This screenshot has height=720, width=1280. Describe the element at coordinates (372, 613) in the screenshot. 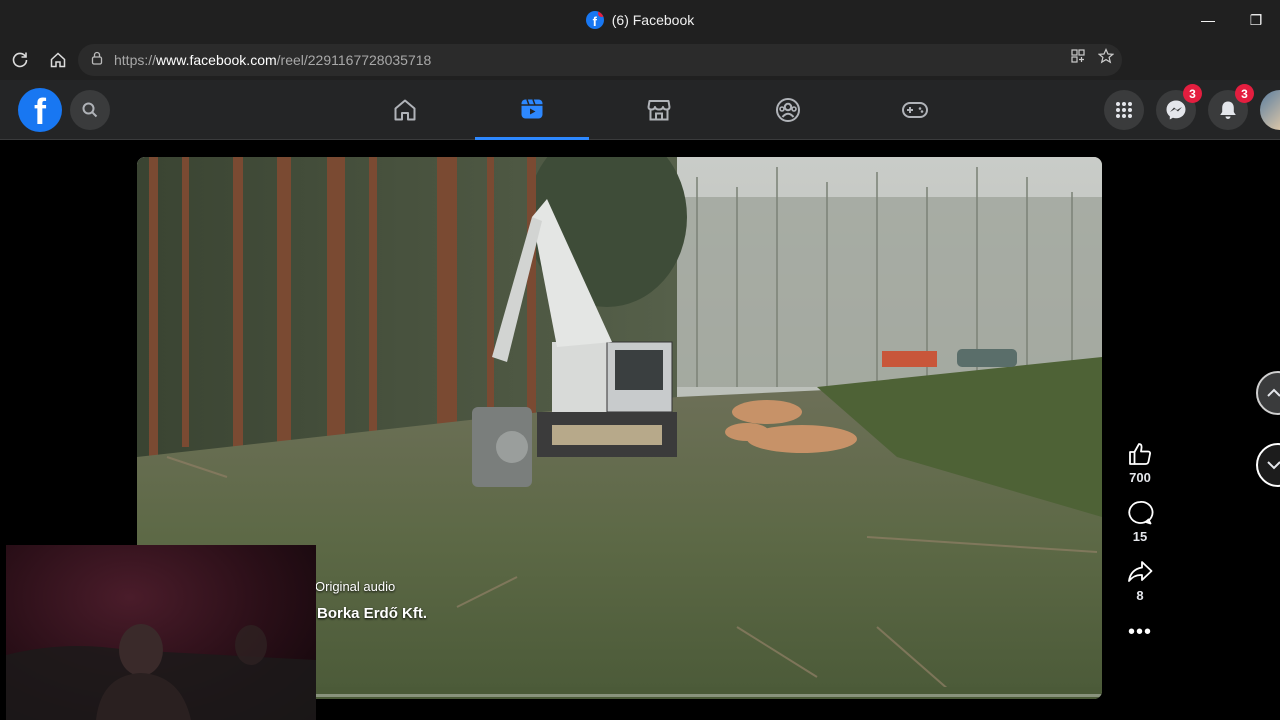

I see `reel-author-name: Borka Erdő Kft.` at that location.